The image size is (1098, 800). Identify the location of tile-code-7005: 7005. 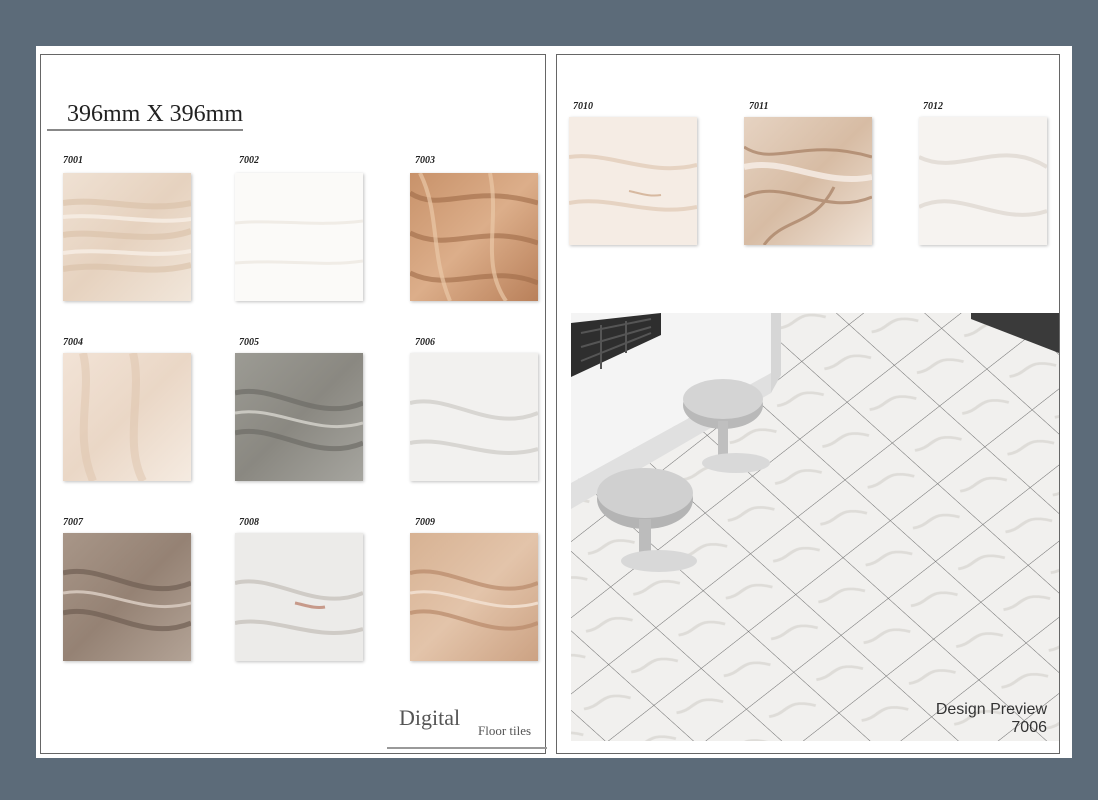
(249, 342).